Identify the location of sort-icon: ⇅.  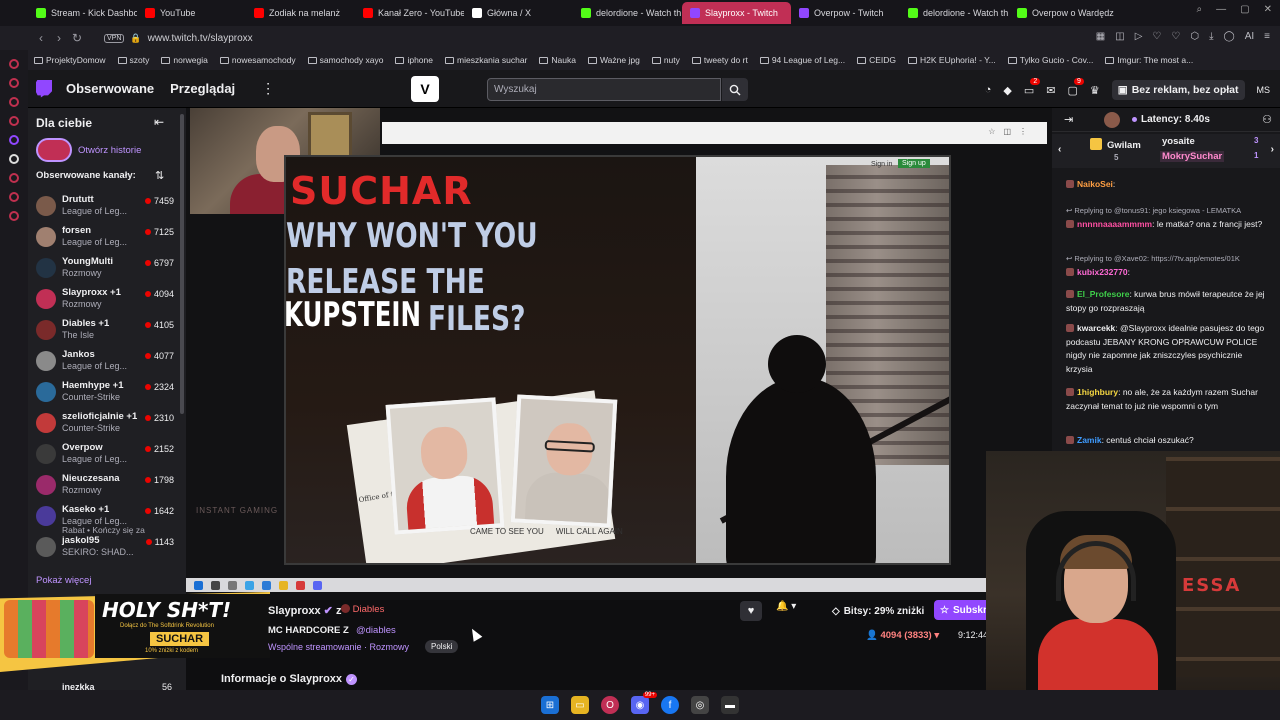
(159, 175).